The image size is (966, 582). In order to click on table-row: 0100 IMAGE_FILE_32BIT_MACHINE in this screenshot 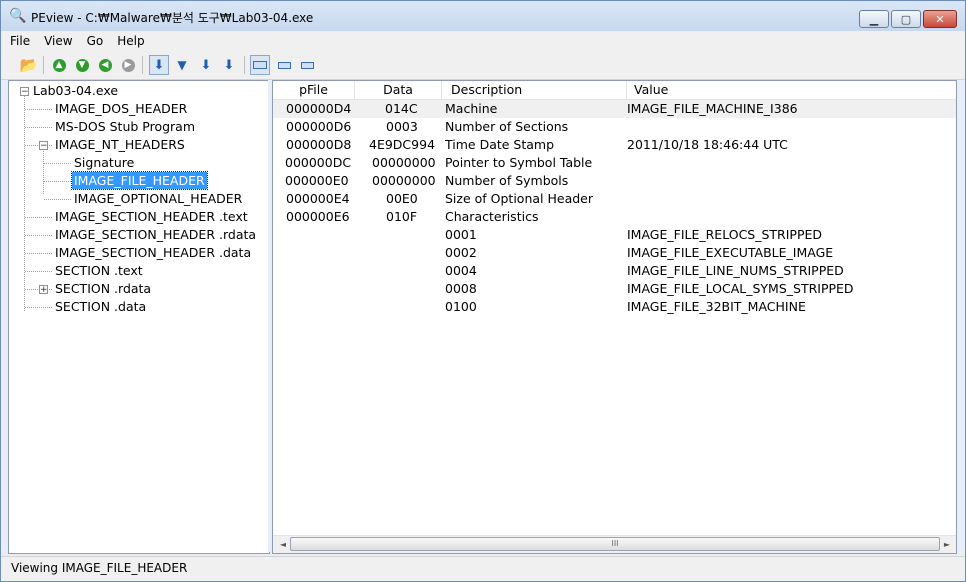, I will do `click(614, 307)`.